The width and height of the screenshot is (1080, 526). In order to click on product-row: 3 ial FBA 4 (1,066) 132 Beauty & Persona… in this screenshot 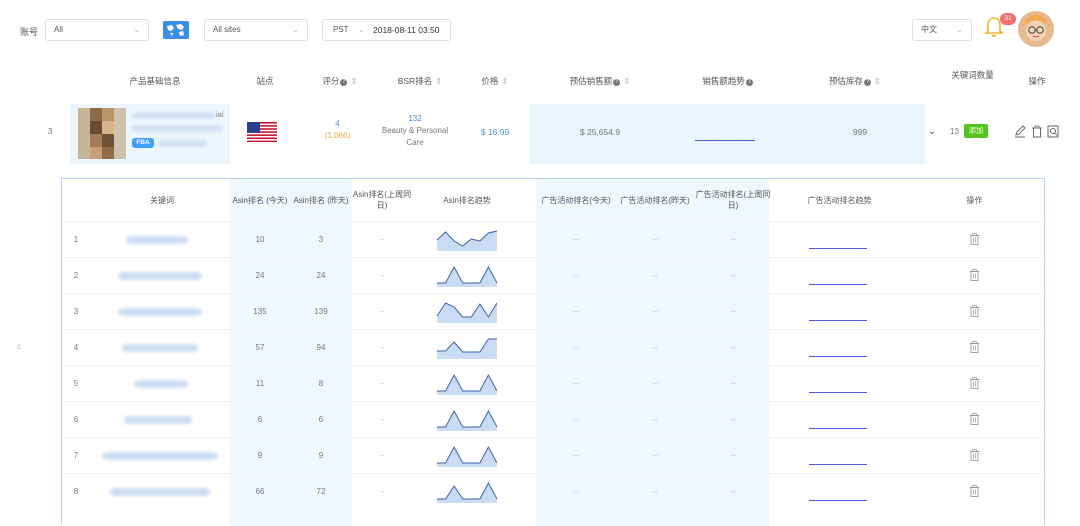, I will do `click(545, 134)`.